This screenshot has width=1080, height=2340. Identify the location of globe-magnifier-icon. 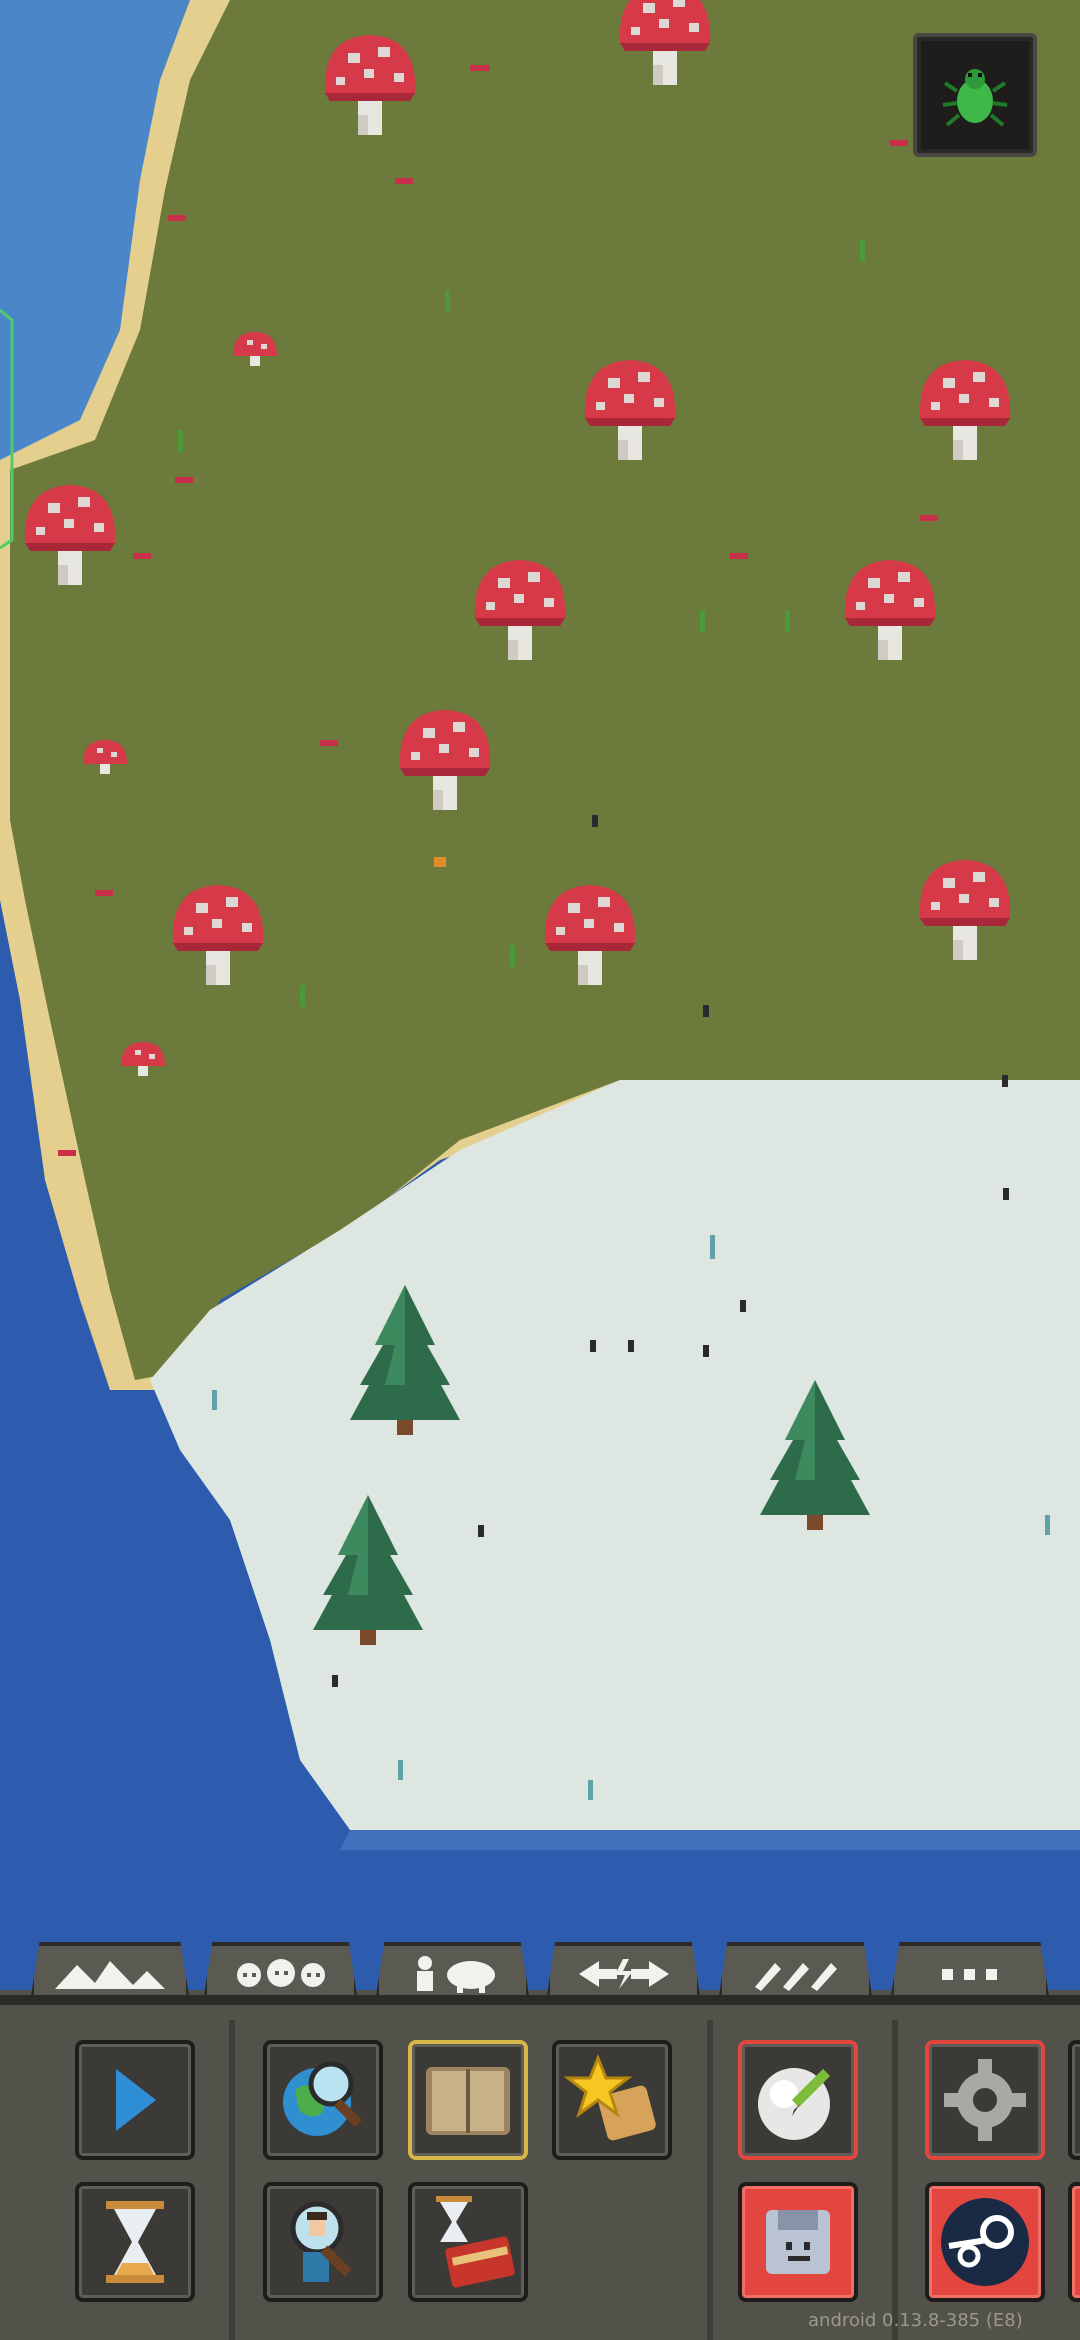
(323, 2098).